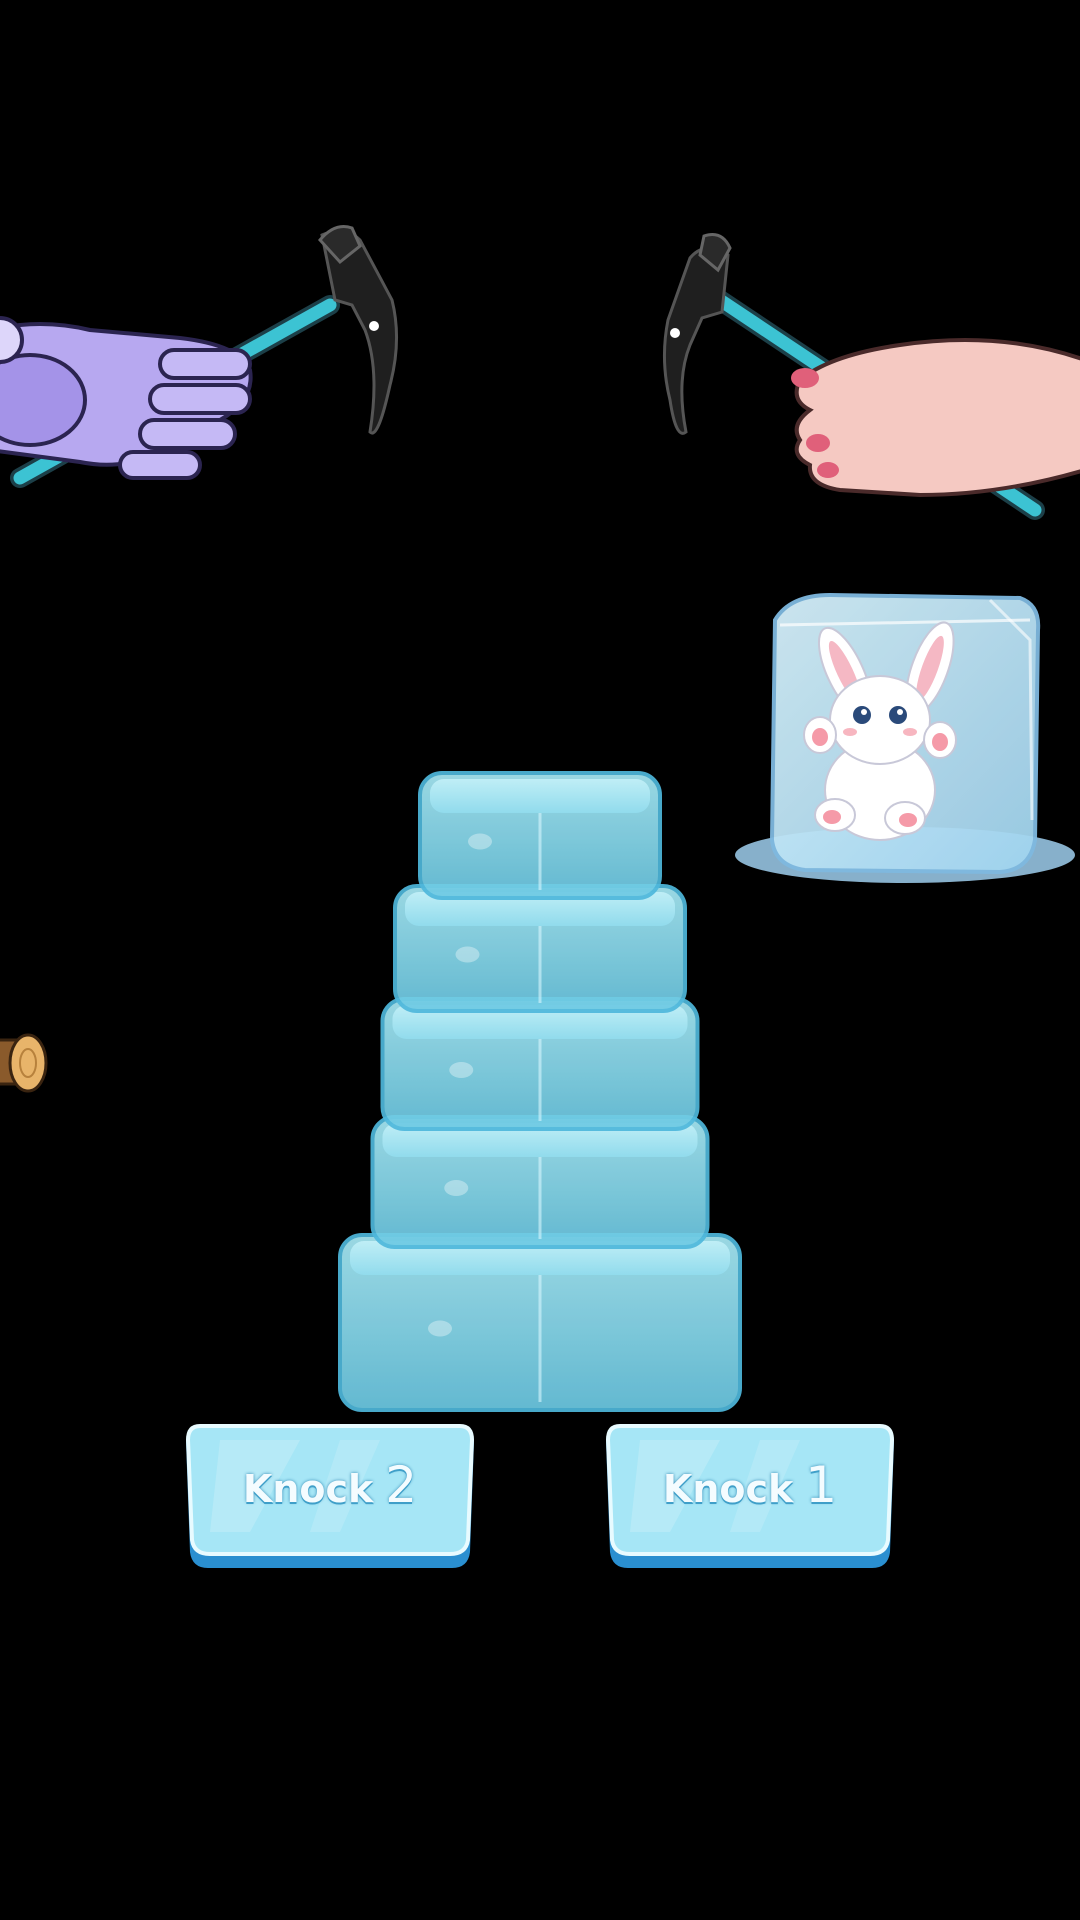  Describe the element at coordinates (821, 1485) in the screenshot. I see `knock-count: 1` at that location.